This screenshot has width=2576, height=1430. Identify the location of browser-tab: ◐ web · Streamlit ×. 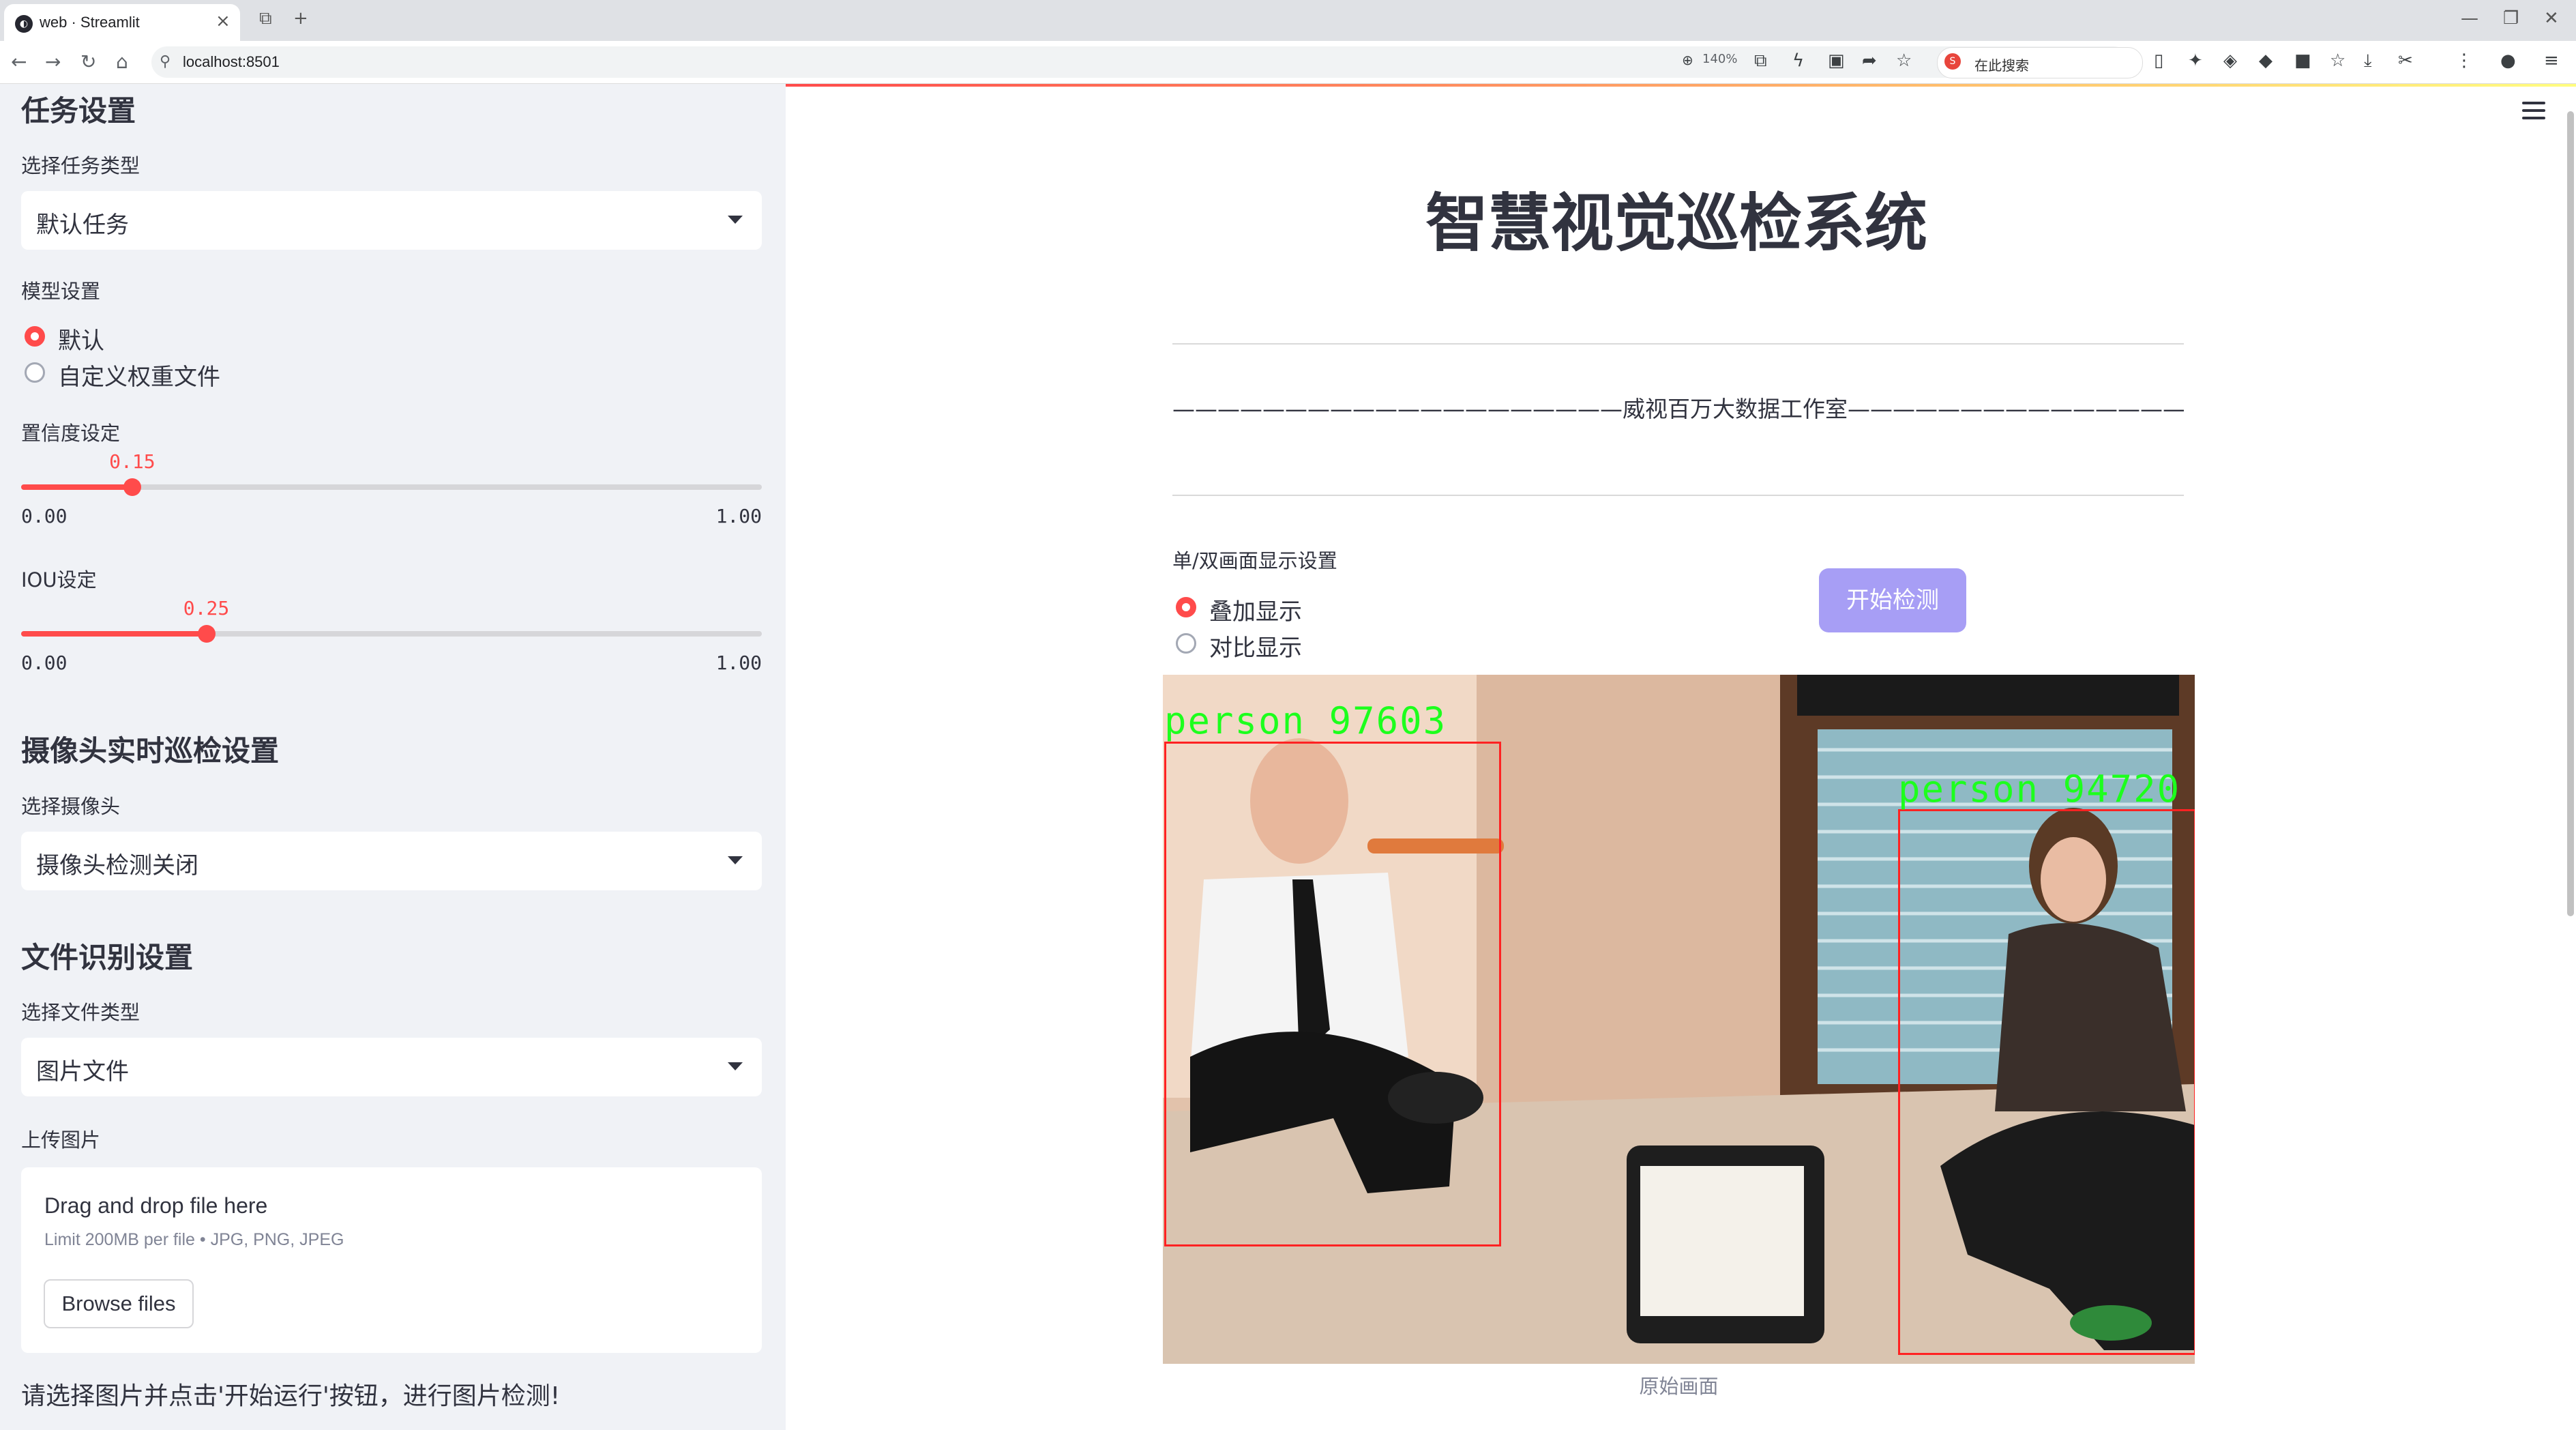
(122, 23).